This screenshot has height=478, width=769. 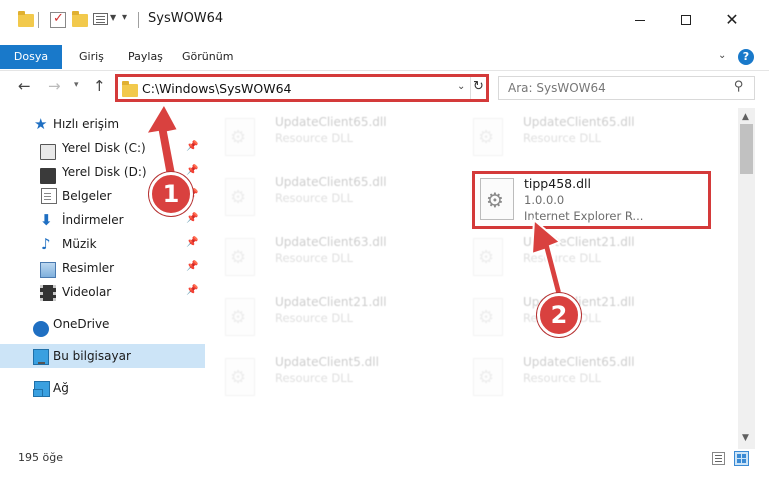 I want to click on pictures-icon, so click(x=48, y=270).